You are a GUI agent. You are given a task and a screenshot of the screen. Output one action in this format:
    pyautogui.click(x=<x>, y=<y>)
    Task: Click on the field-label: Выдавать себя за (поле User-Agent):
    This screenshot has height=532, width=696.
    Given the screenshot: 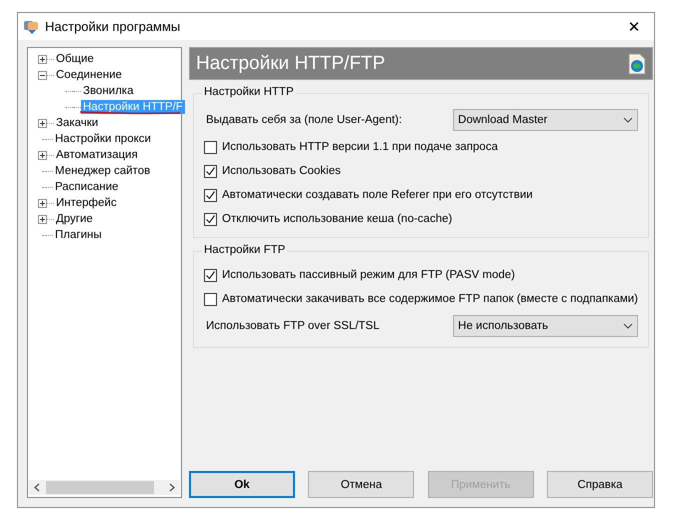 What is the action you would take?
    pyautogui.click(x=304, y=120)
    